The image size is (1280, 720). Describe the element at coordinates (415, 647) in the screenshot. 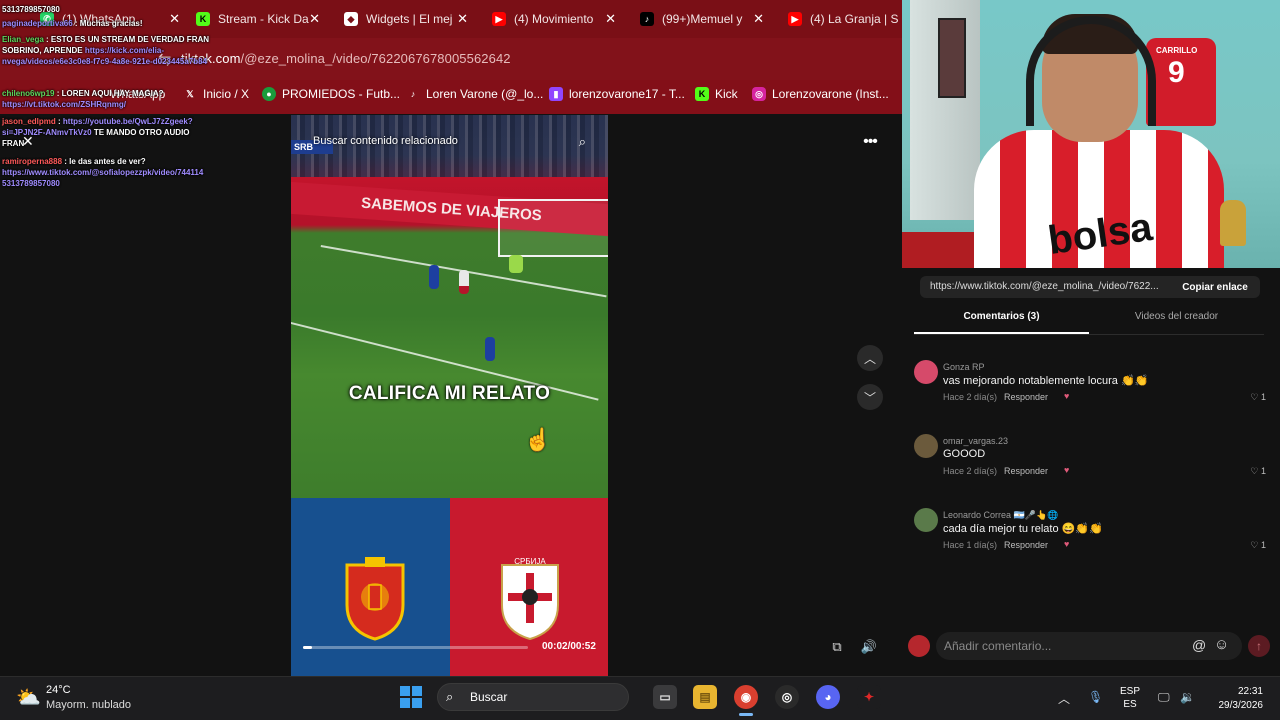

I see `video-progress-bar` at that location.